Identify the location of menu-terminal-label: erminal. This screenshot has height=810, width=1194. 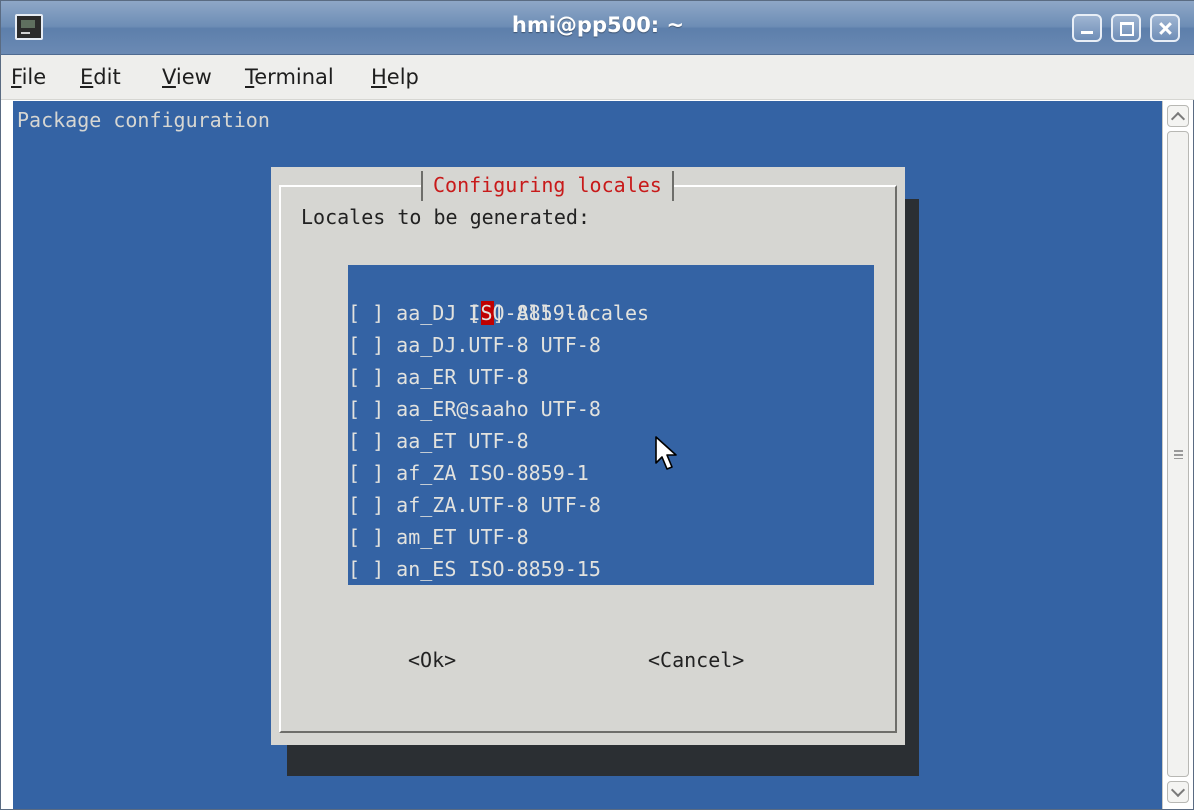
(294, 77).